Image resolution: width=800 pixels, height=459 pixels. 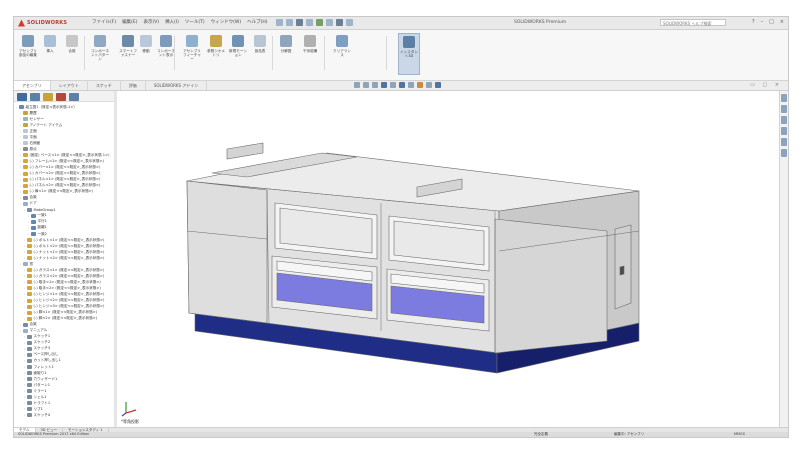 What do you see at coordinates (33, 130) in the screenshot?
I see `tree-node-label: 正面` at bounding box center [33, 130].